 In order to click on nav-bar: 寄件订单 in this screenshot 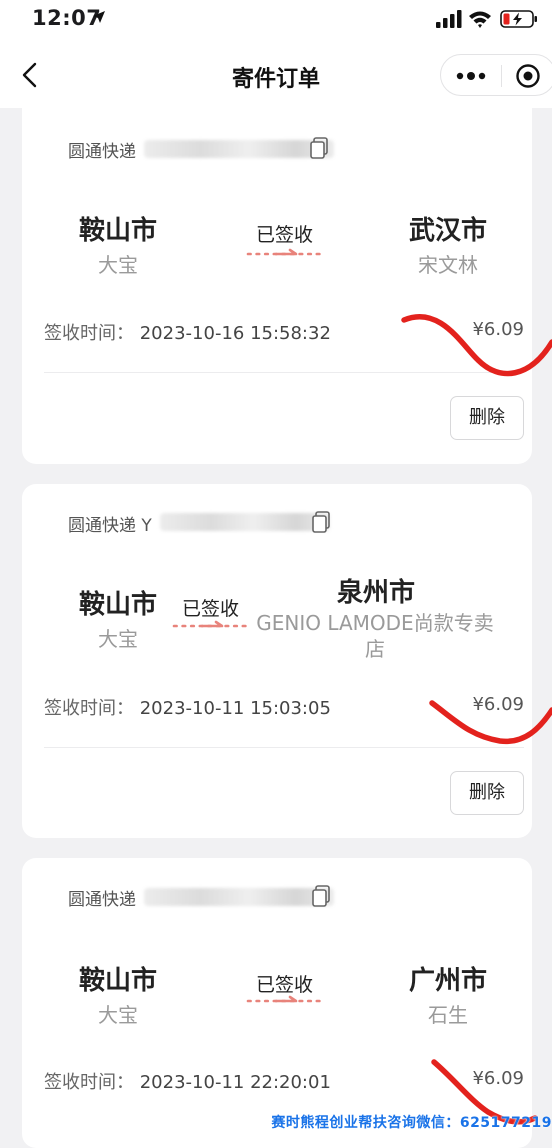, I will do `click(276, 76)`.